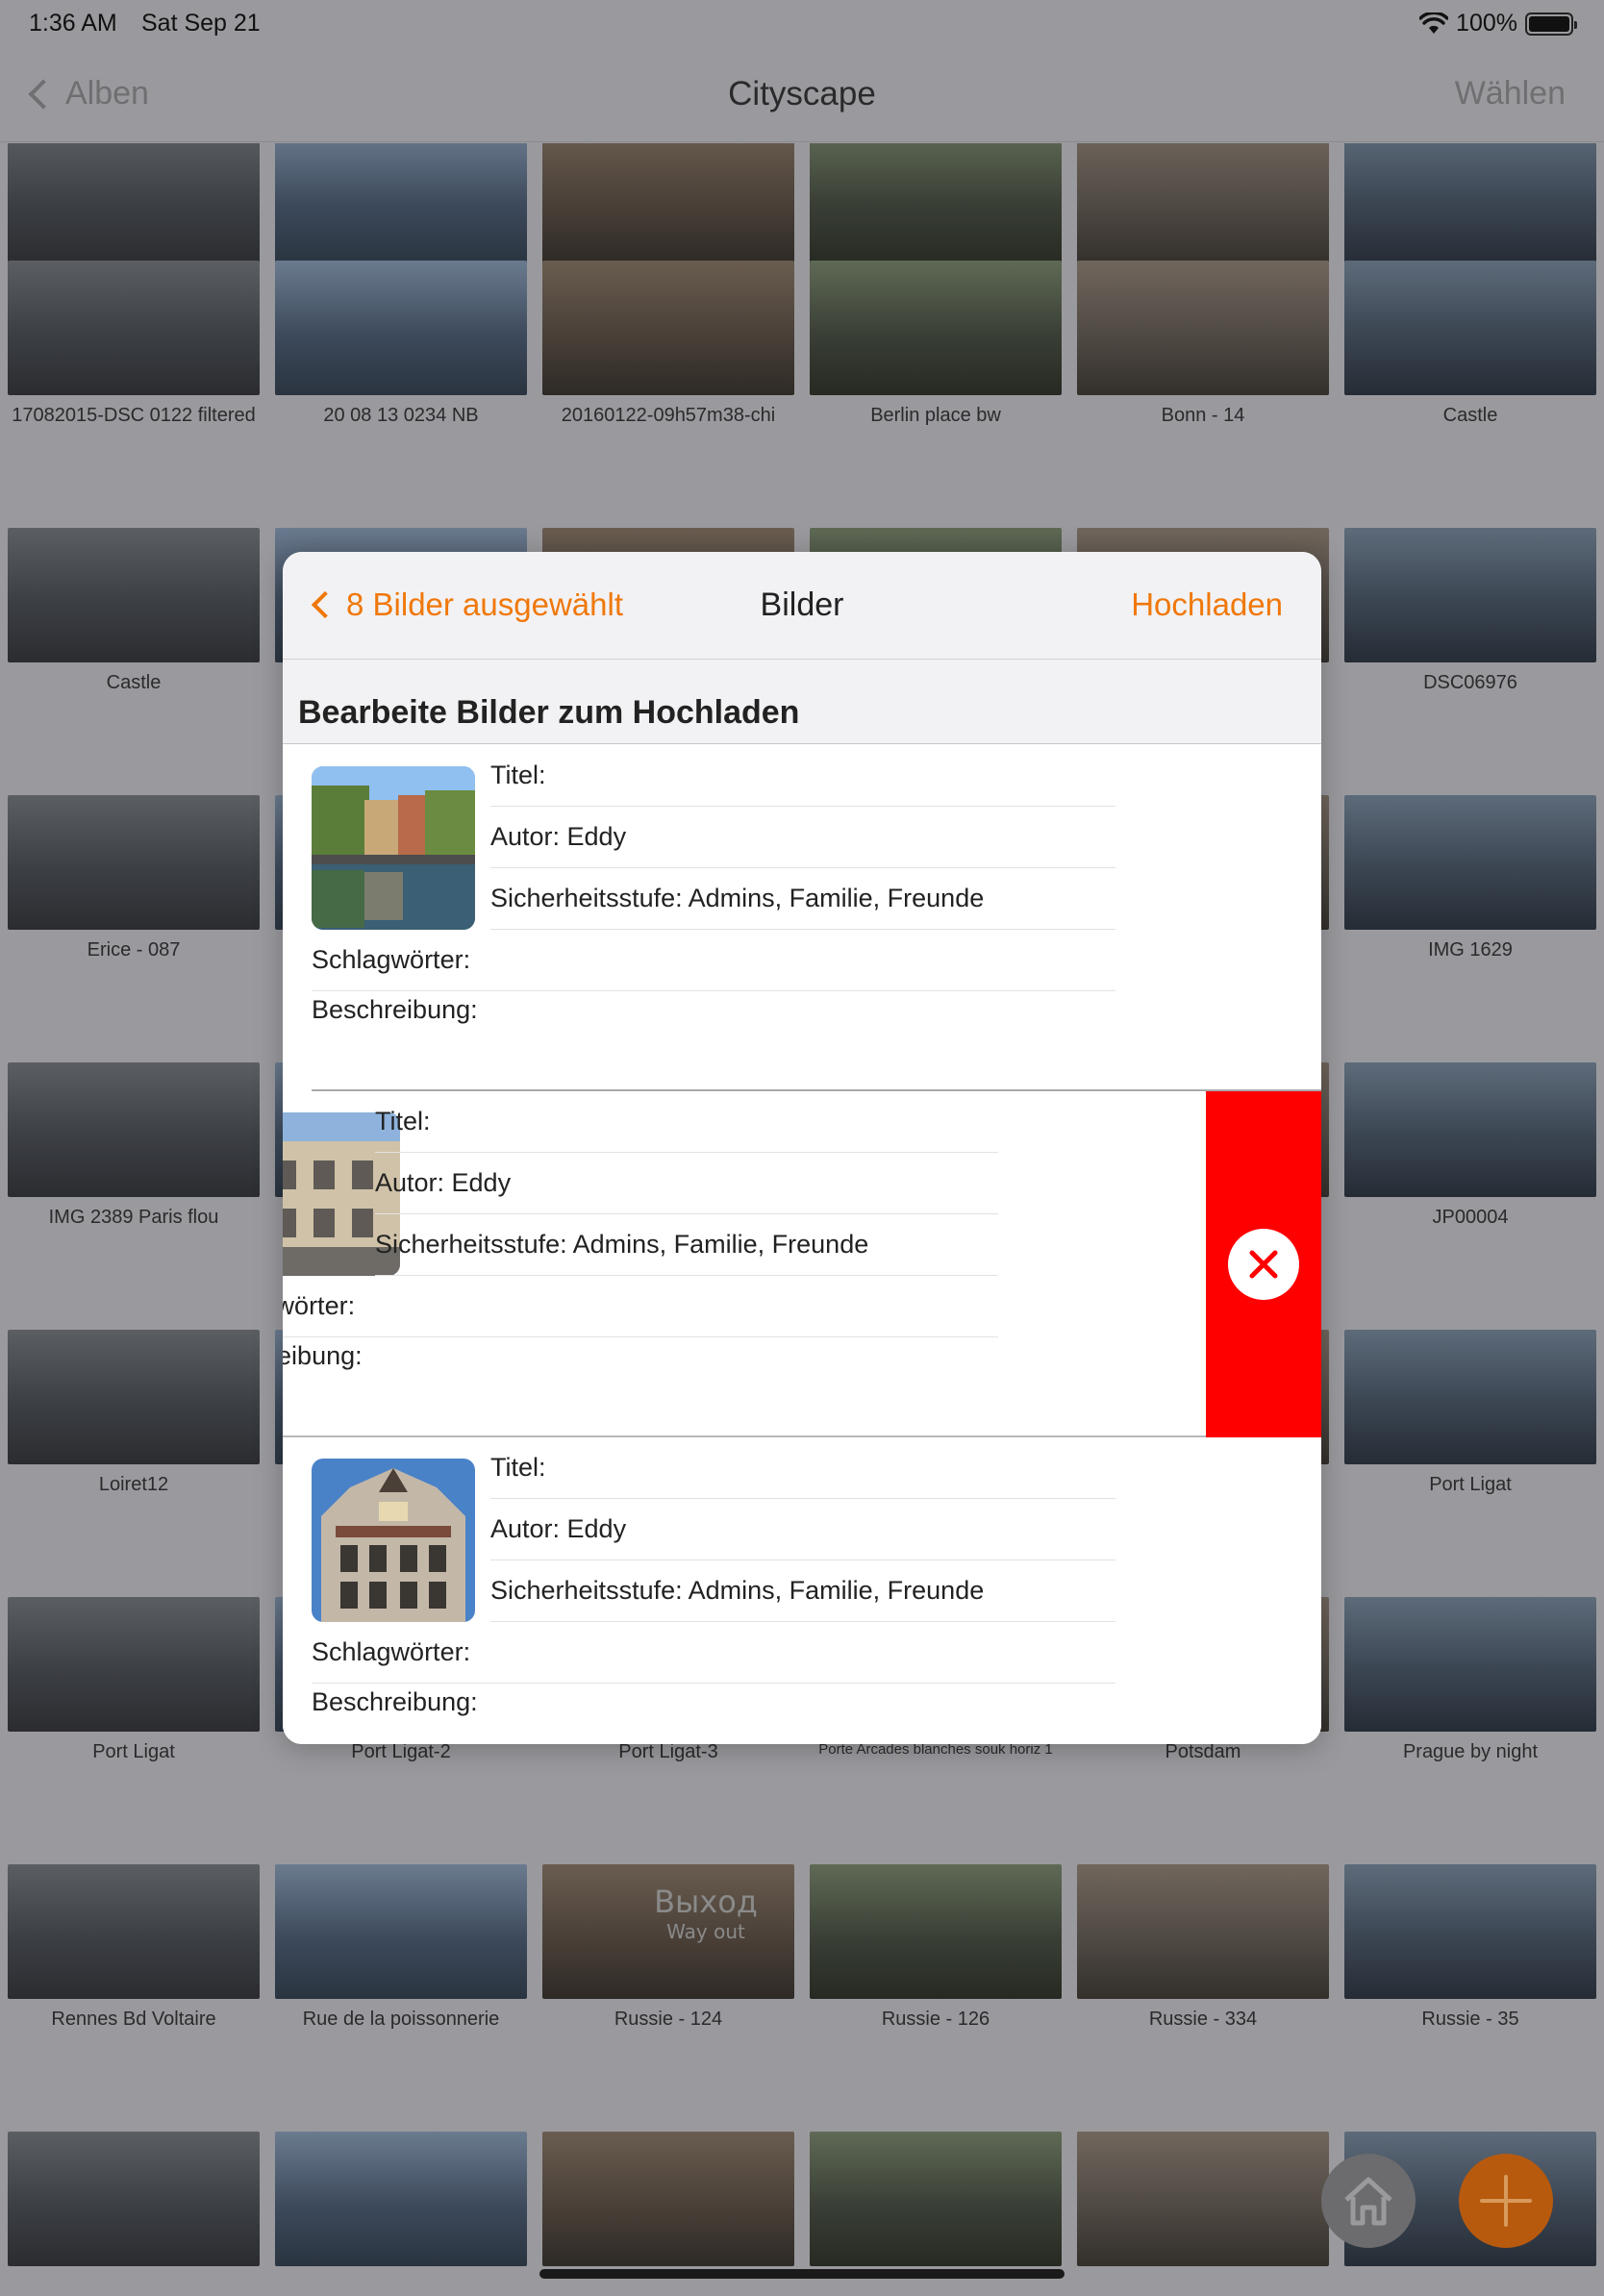 This screenshot has width=1604, height=2296. Describe the element at coordinates (1203, 1751) in the screenshot. I see `photo-caption: Potsdam` at that location.